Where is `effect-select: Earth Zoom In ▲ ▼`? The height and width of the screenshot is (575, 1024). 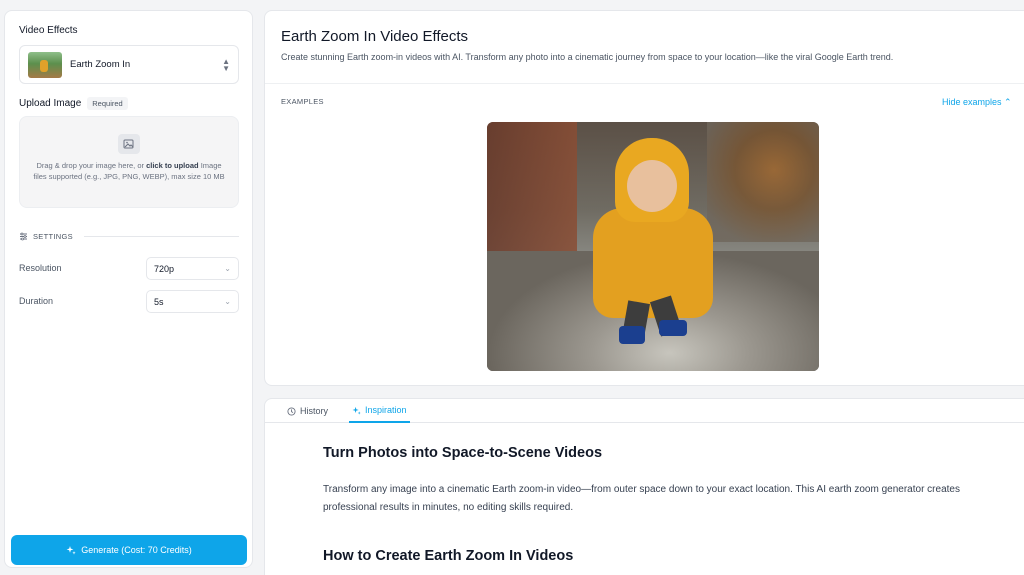
effect-select: Earth Zoom In ▲ ▼ is located at coordinates (129, 64).